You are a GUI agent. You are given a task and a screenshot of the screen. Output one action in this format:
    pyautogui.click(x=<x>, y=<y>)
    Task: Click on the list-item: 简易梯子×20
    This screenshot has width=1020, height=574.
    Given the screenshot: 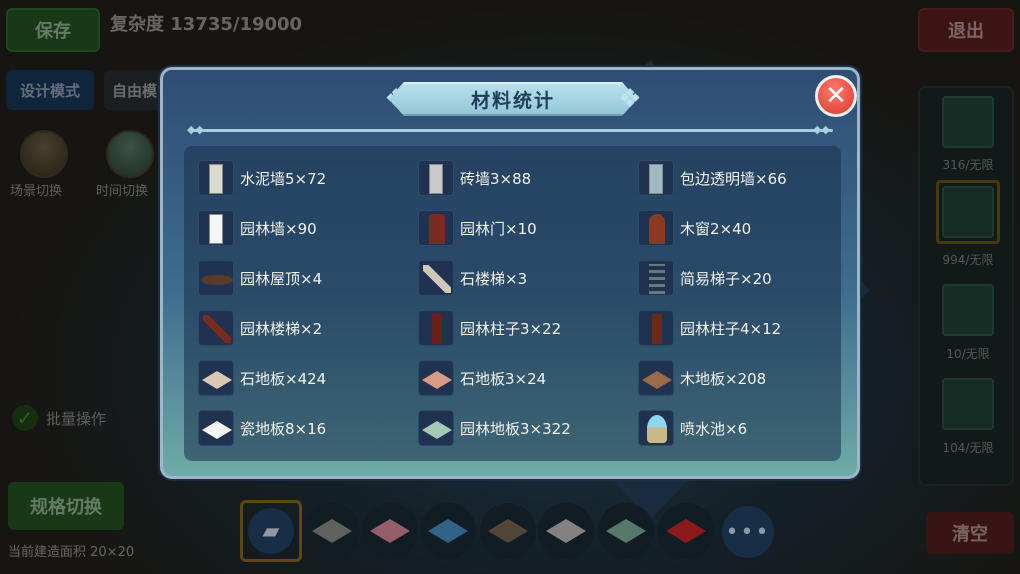 What is the action you would take?
    pyautogui.click(x=705, y=278)
    